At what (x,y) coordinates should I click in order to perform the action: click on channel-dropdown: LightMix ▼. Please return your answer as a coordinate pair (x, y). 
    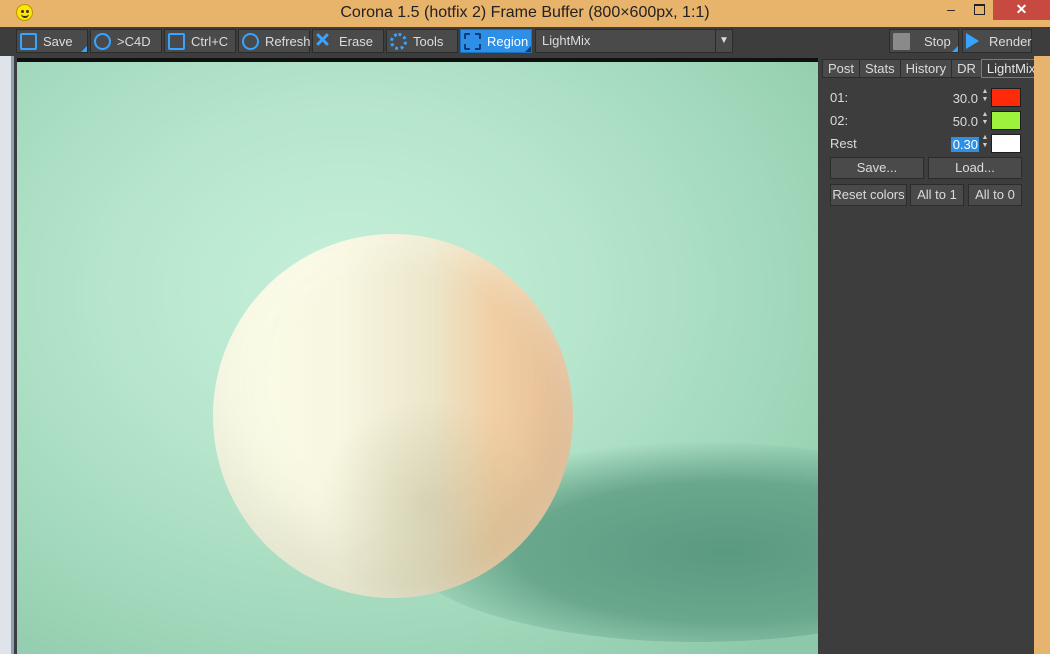
    Looking at the image, I should click on (634, 41).